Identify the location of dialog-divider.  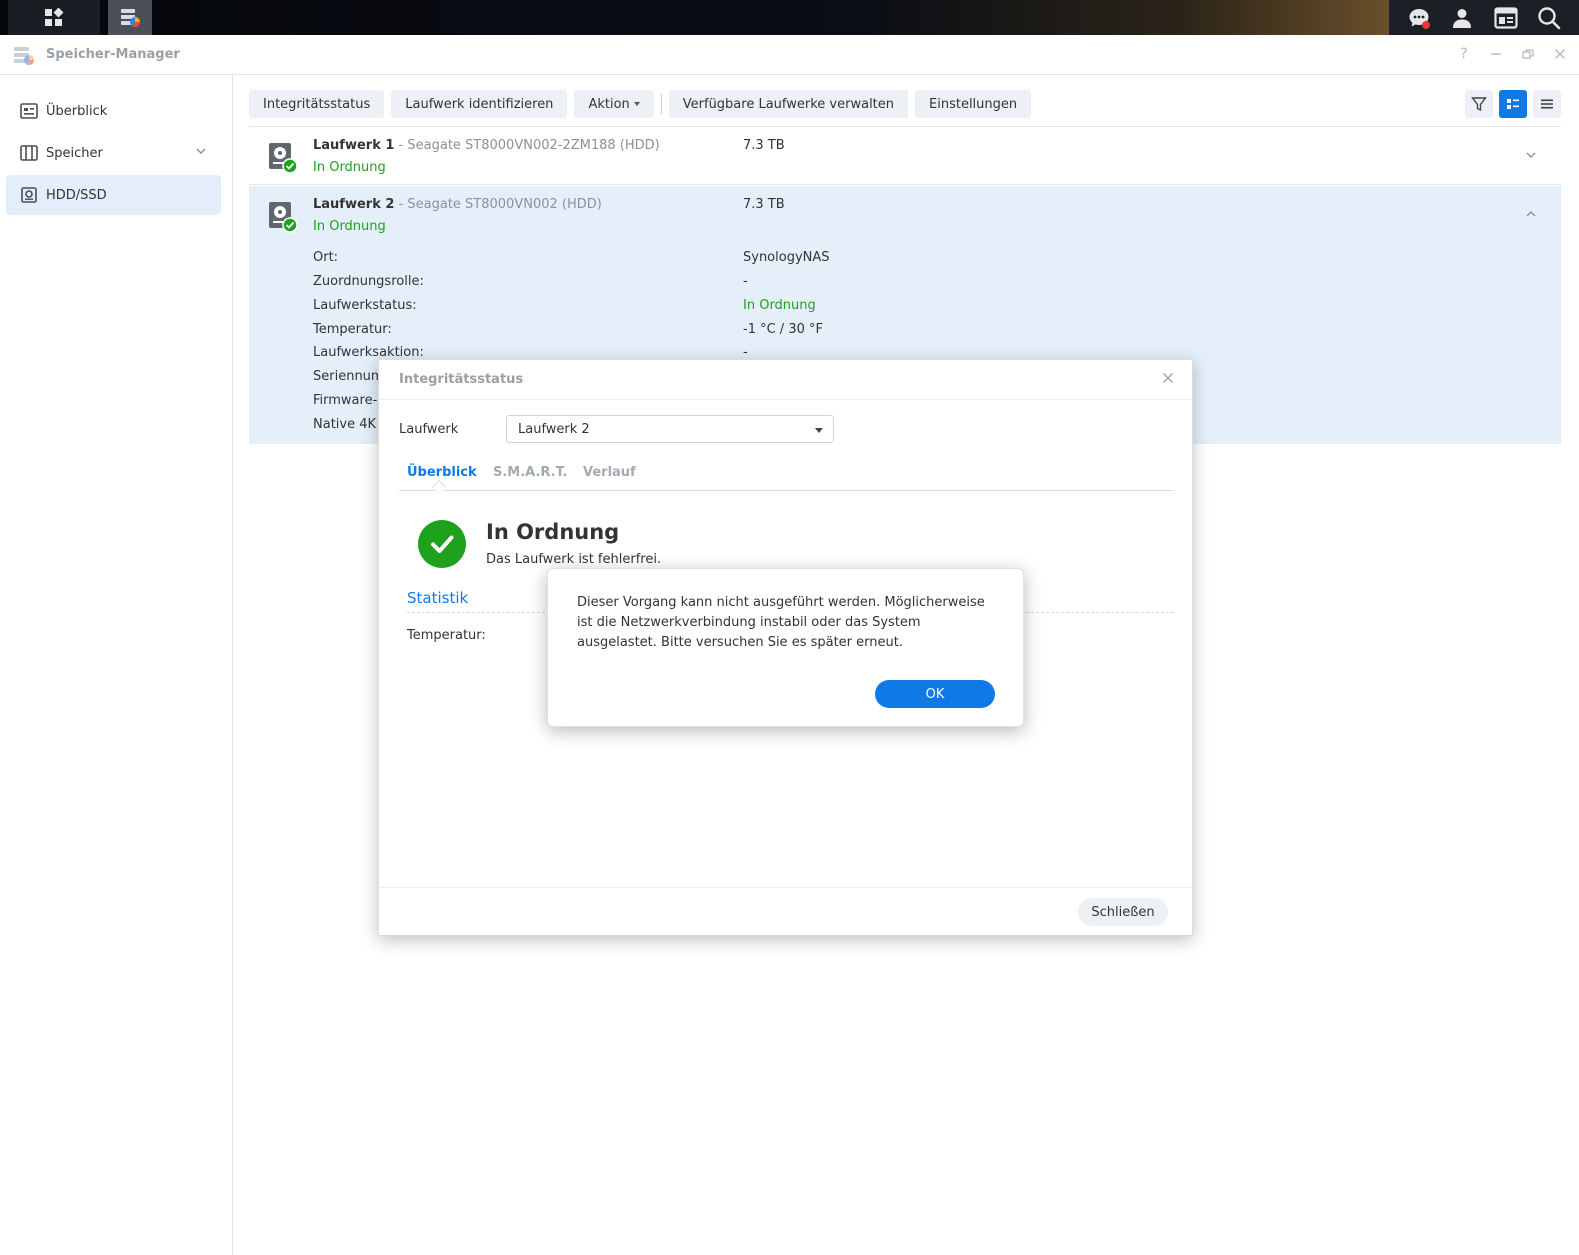
(785, 399).